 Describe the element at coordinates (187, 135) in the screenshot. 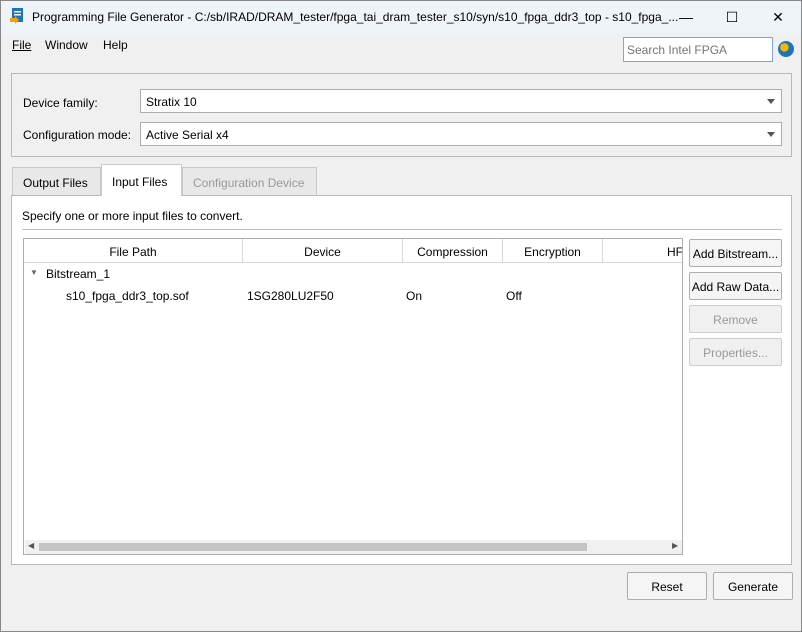

I see `configuration-mode-value: Active Serial x4` at that location.